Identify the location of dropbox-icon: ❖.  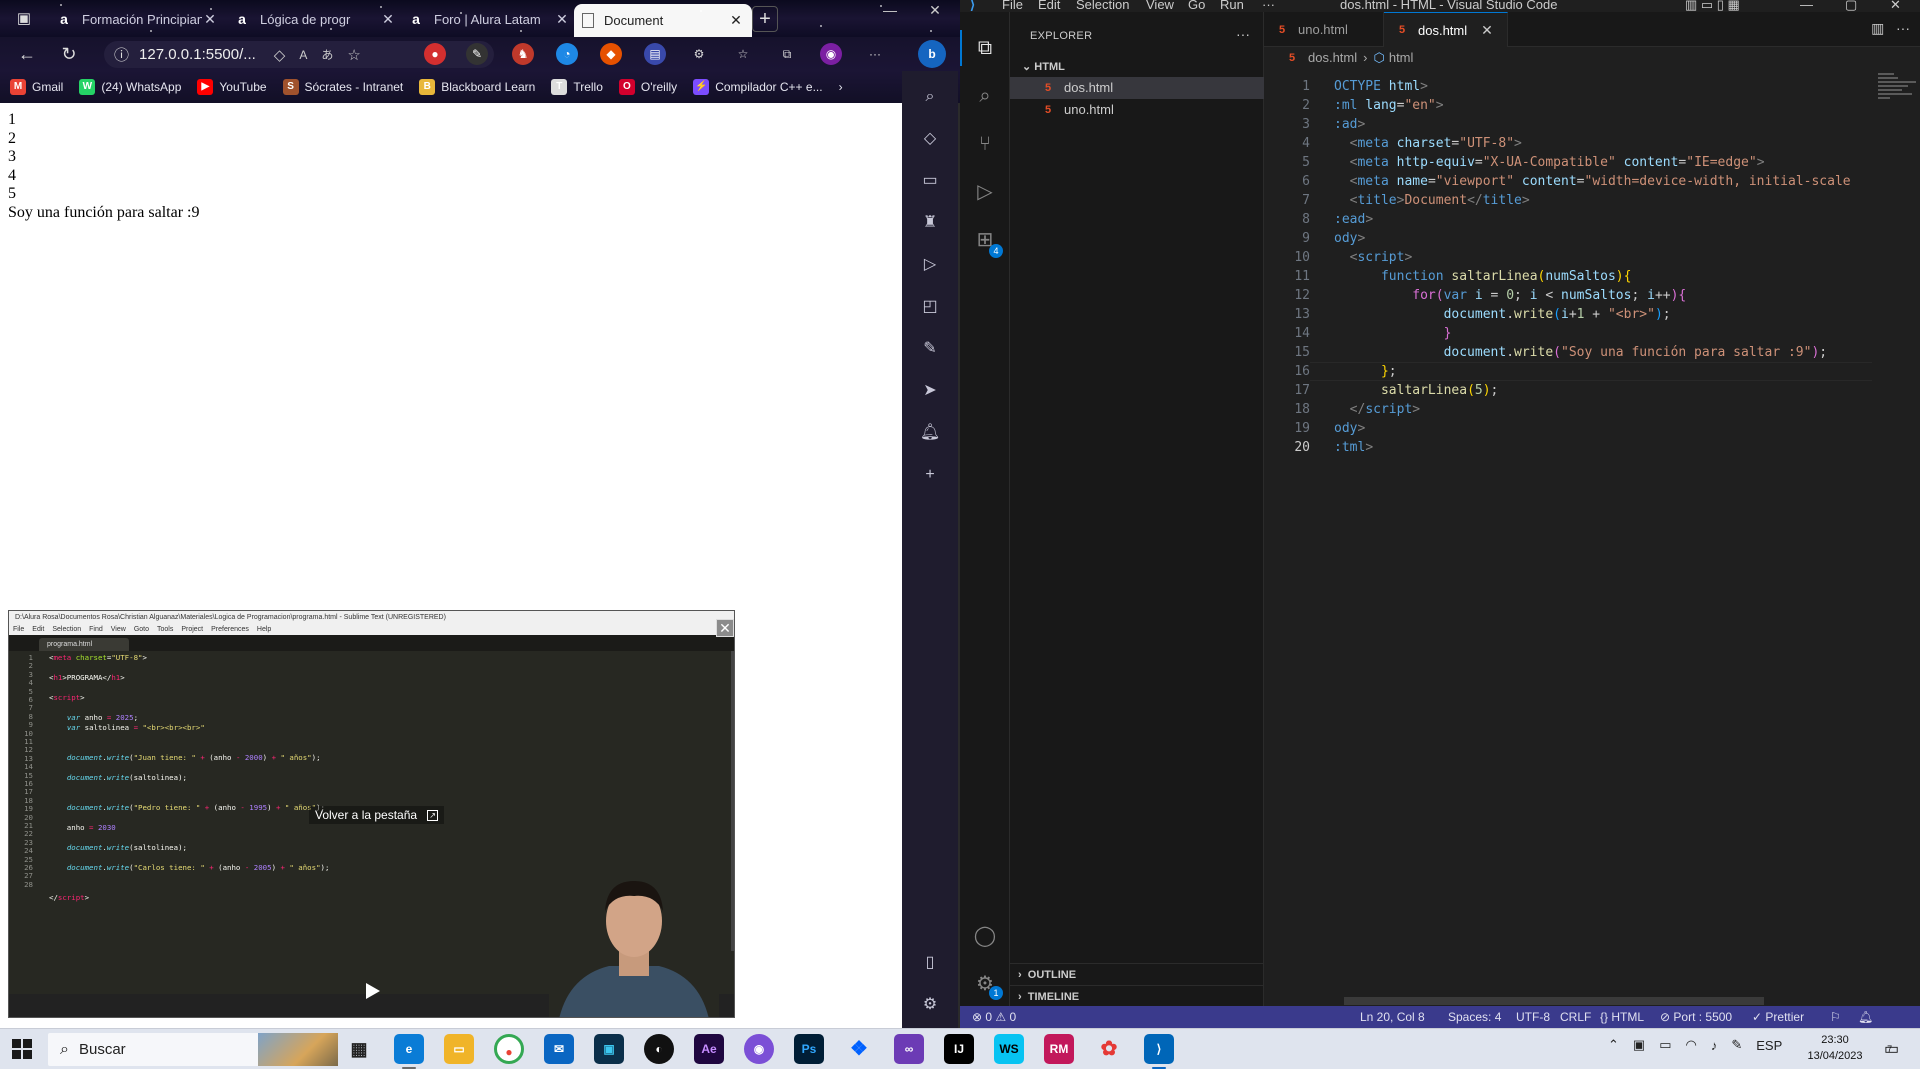
(859, 1049).